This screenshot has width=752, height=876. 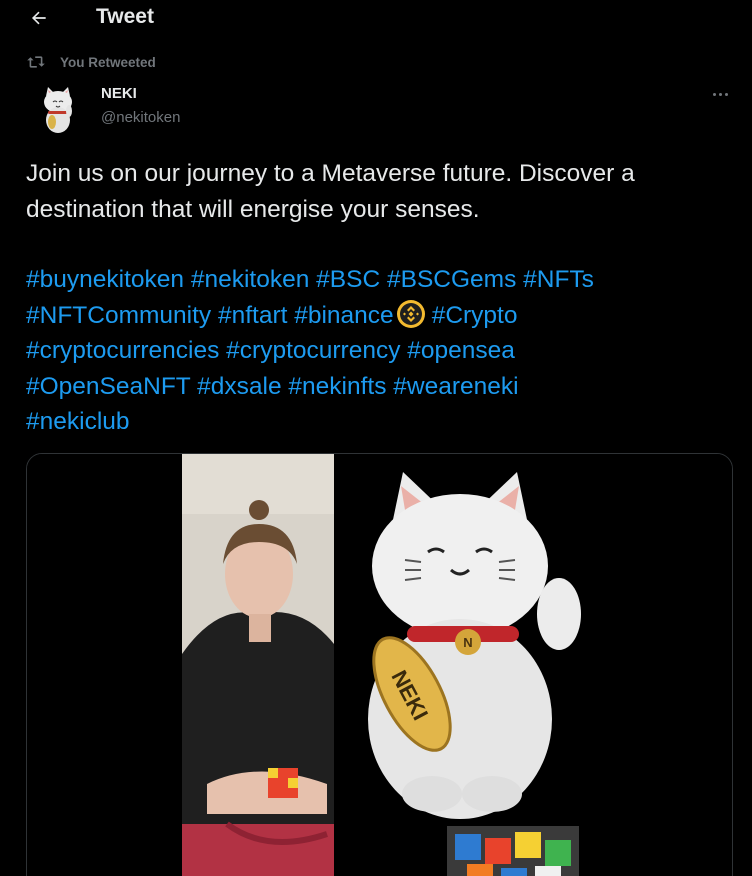 What do you see at coordinates (239, 386) in the screenshot?
I see `hashtag-link: #dxsale` at bounding box center [239, 386].